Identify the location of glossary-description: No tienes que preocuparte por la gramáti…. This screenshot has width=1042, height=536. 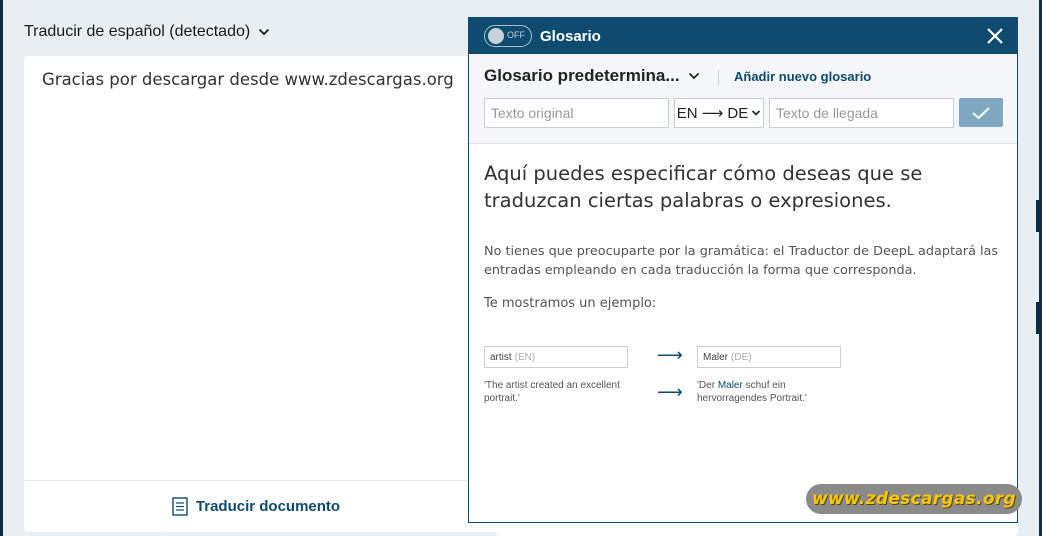
(741, 261).